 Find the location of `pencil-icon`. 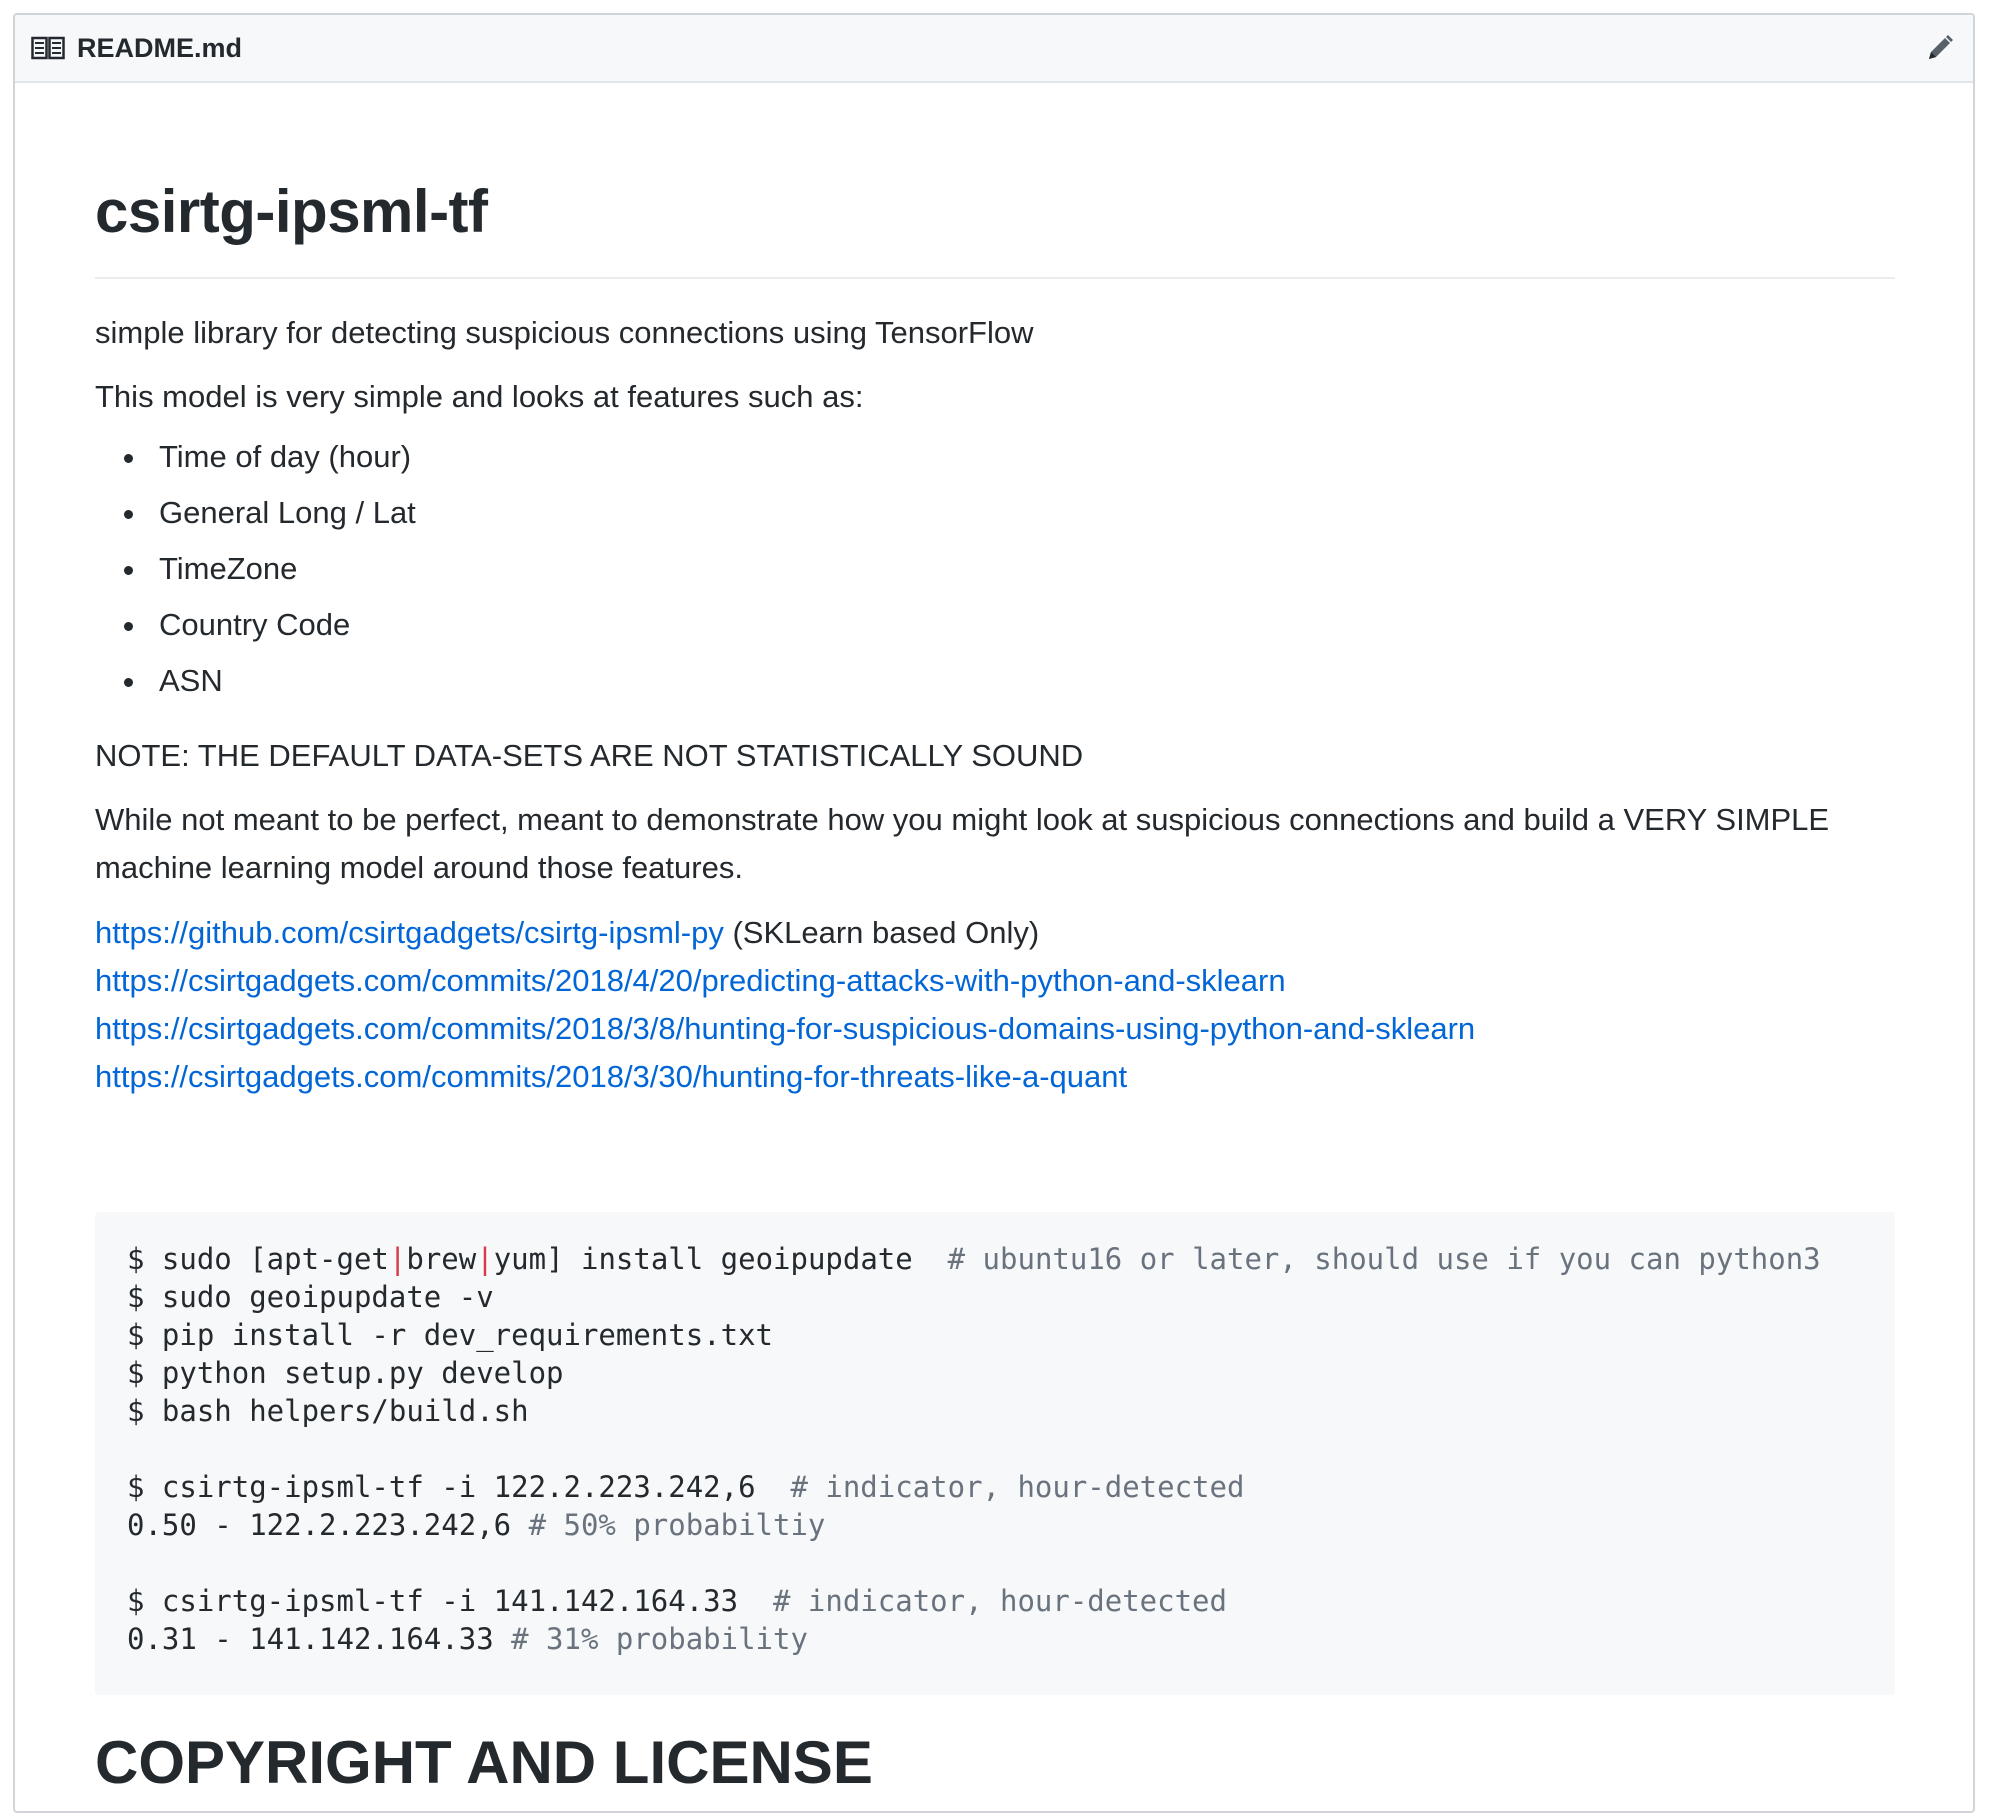

pencil-icon is located at coordinates (1941, 47).